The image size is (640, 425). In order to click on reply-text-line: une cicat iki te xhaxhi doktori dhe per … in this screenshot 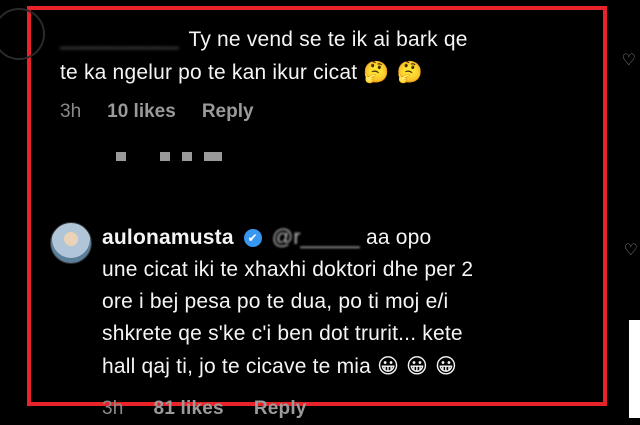, I will do `click(288, 269)`.